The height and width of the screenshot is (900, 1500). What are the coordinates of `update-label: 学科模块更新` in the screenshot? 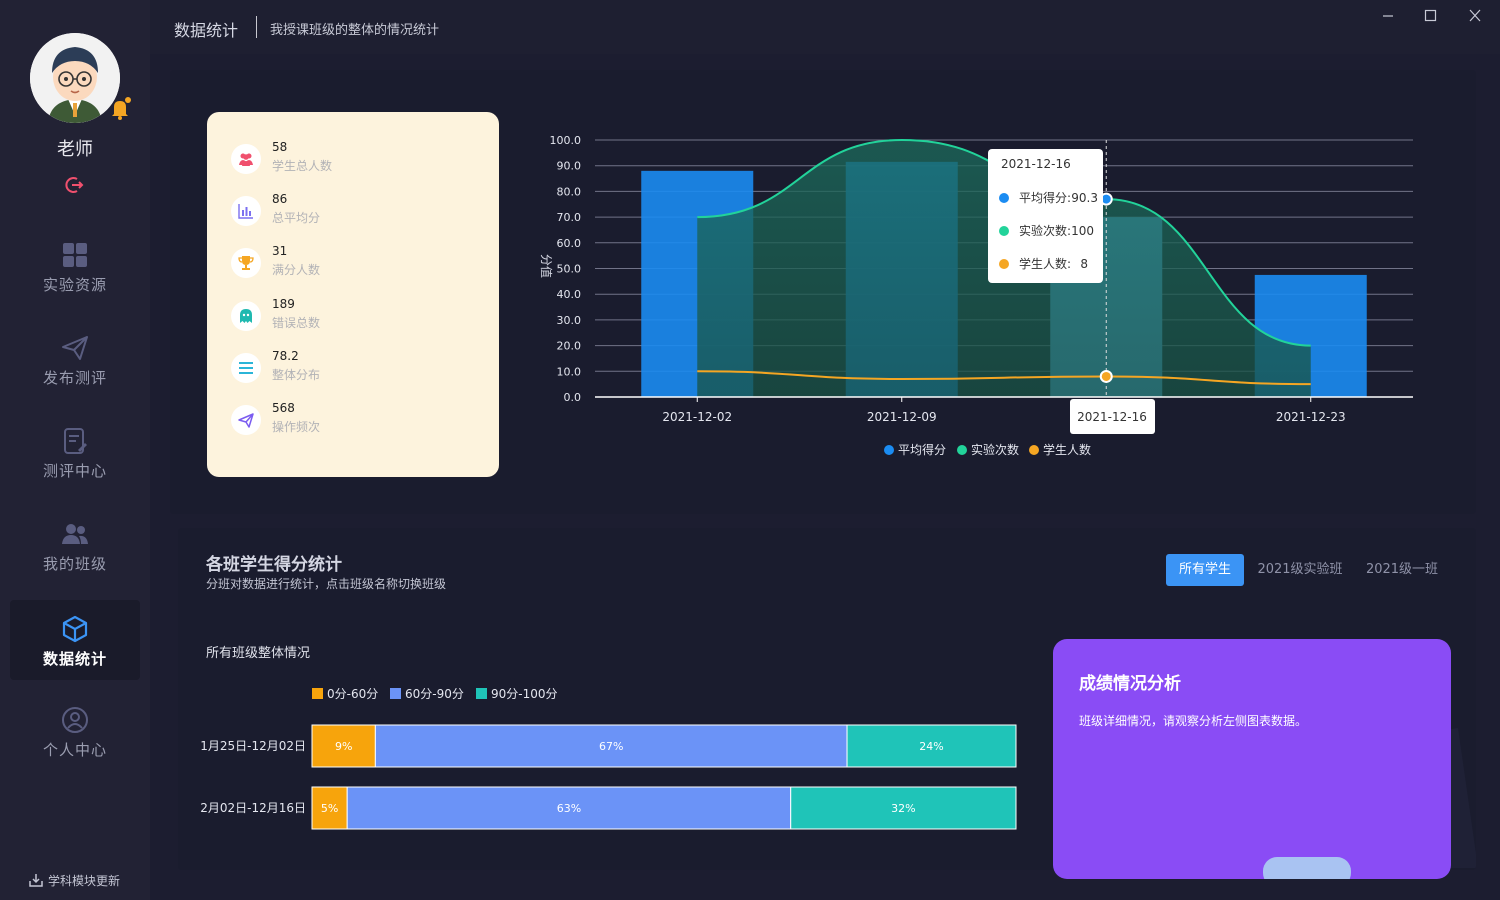 It's located at (84, 881).